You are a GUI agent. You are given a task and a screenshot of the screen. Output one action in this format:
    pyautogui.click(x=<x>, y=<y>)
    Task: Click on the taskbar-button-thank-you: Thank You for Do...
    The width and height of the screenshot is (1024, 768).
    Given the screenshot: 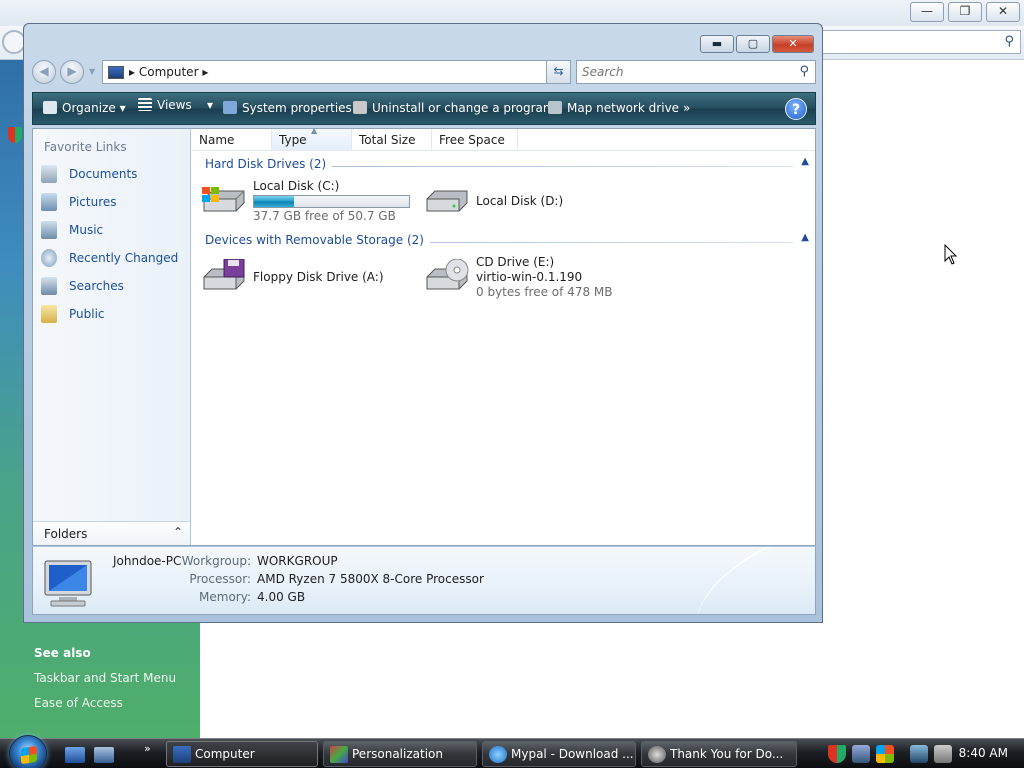 What is the action you would take?
    pyautogui.click(x=719, y=754)
    